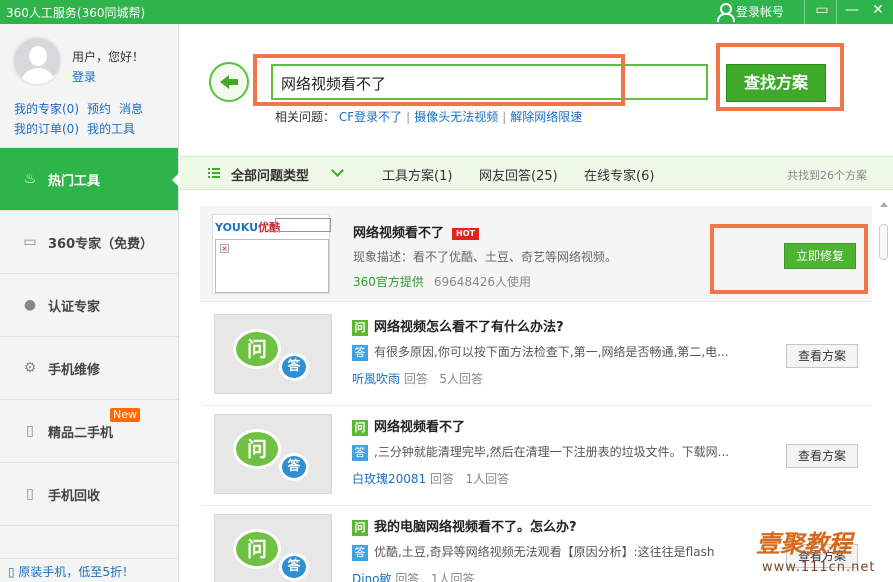 The height and width of the screenshot is (582, 893). What do you see at coordinates (389, 479) in the screenshot?
I see `answer-user: 白玫瑰20081` at bounding box center [389, 479].